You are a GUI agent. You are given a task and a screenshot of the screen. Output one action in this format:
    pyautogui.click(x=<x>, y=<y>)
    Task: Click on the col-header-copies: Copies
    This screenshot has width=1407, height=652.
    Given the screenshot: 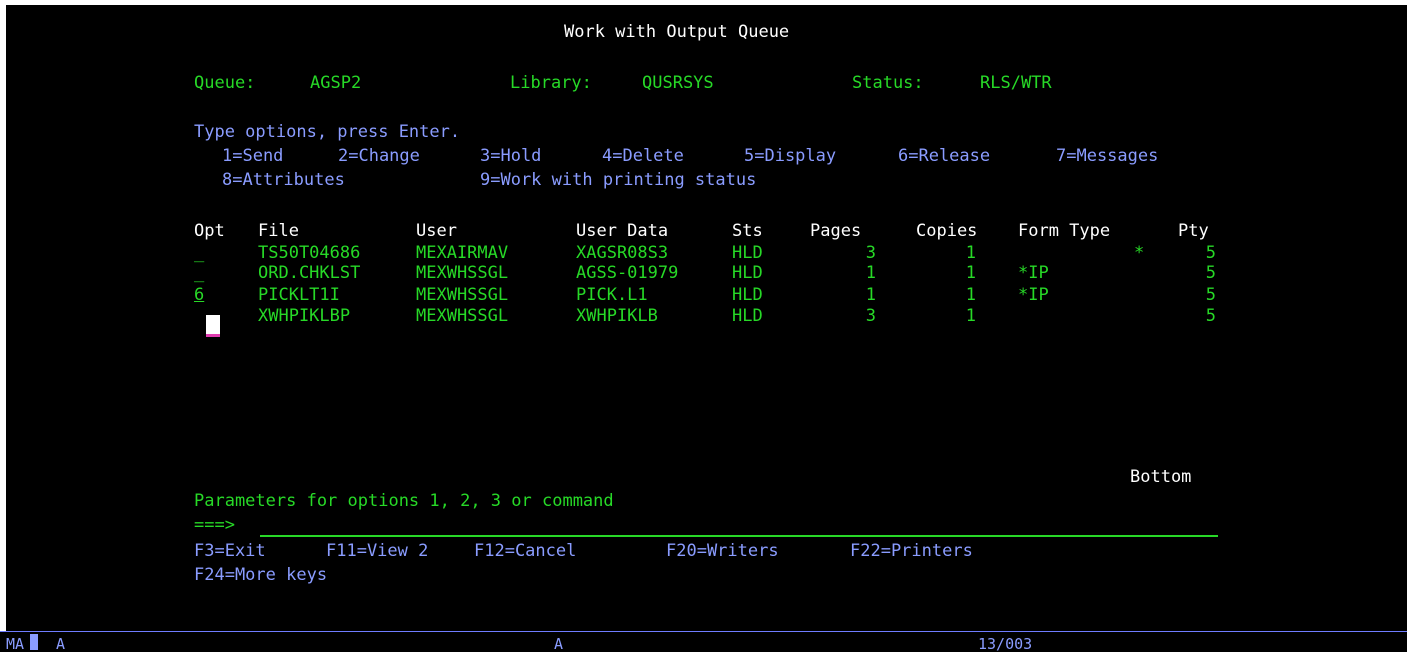 What is the action you would take?
    pyautogui.click(x=947, y=231)
    